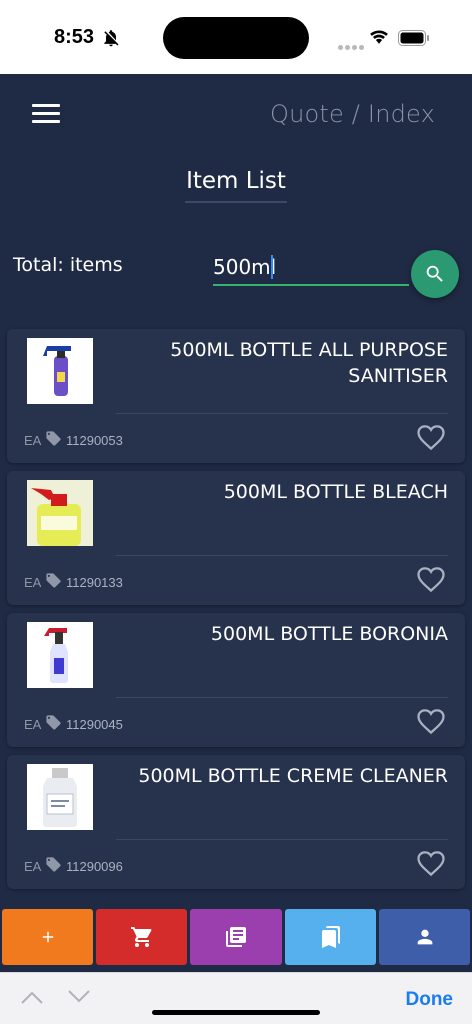 The height and width of the screenshot is (1024, 472). I want to click on cart-icon, so click(140, 937).